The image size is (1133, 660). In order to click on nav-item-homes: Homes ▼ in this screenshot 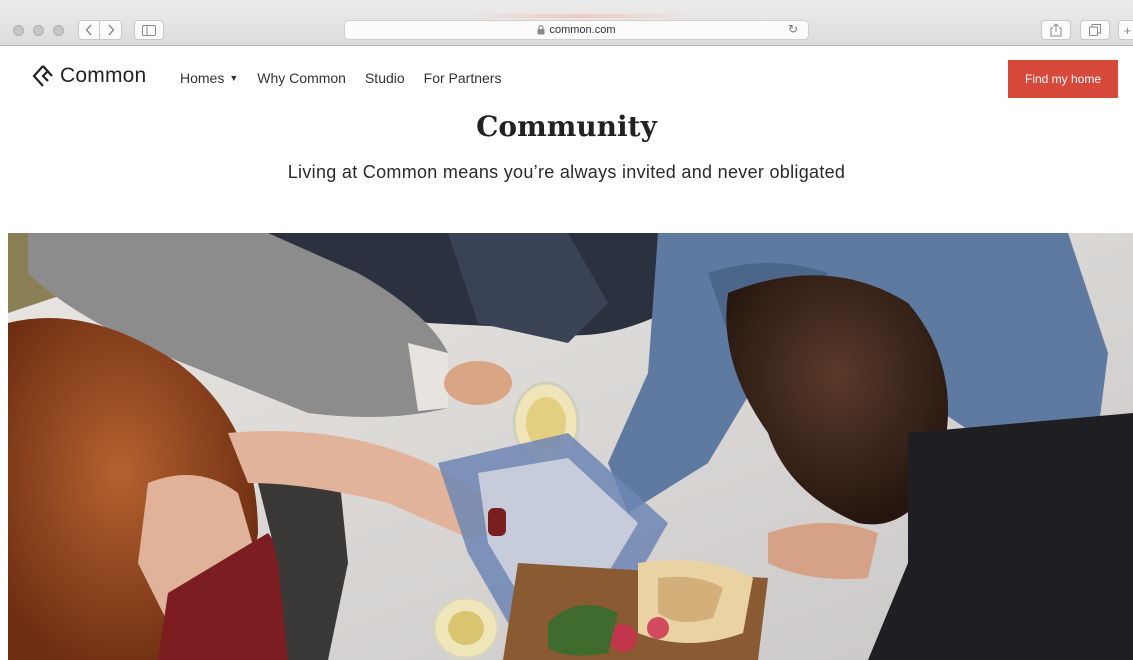, I will do `click(209, 78)`.